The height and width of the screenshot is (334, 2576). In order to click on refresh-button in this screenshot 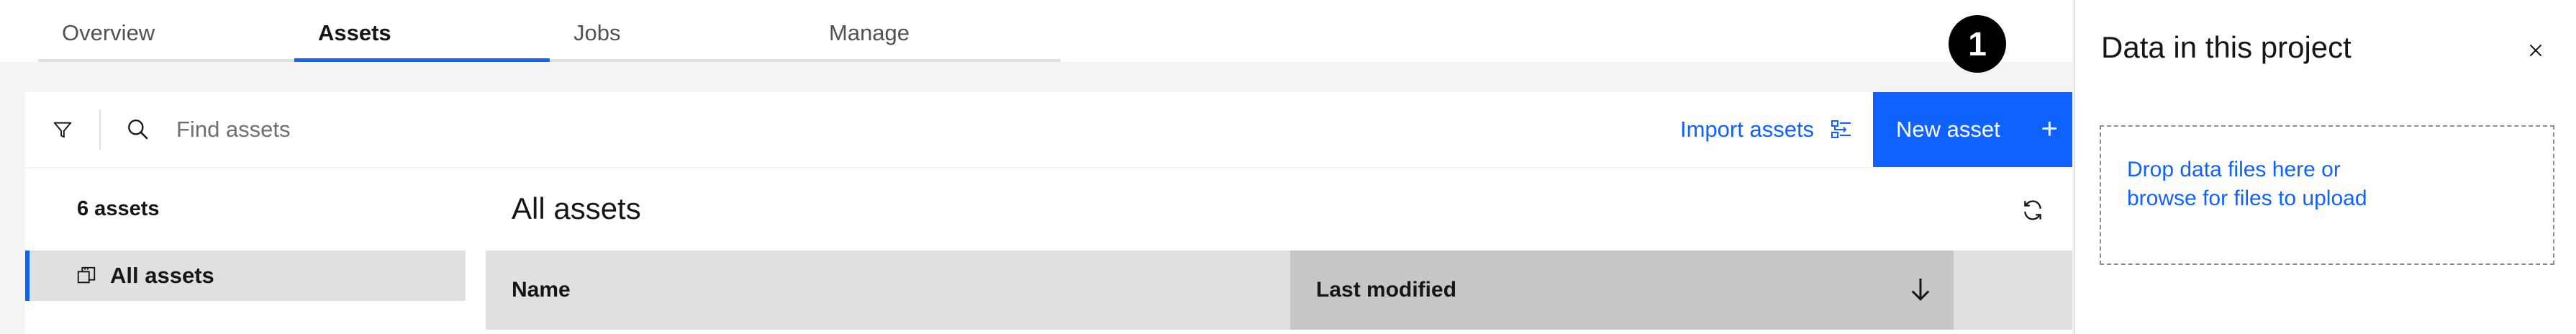, I will do `click(2033, 210)`.